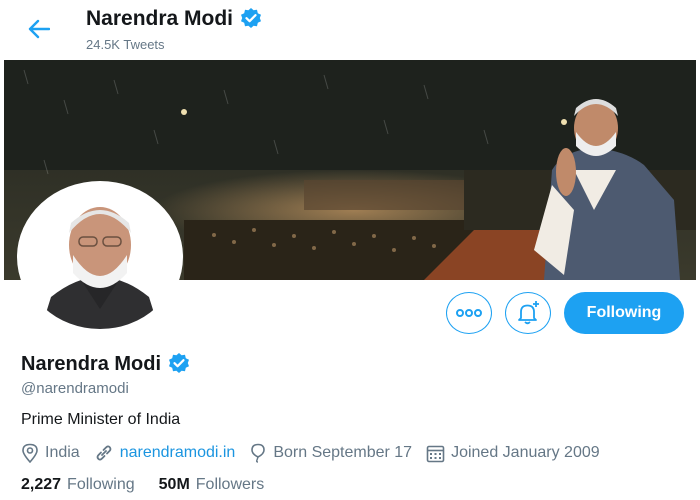 The width and height of the screenshot is (700, 500). Describe the element at coordinates (91, 363) in the screenshot. I see `profile-name-text: Narendra Modi` at that location.